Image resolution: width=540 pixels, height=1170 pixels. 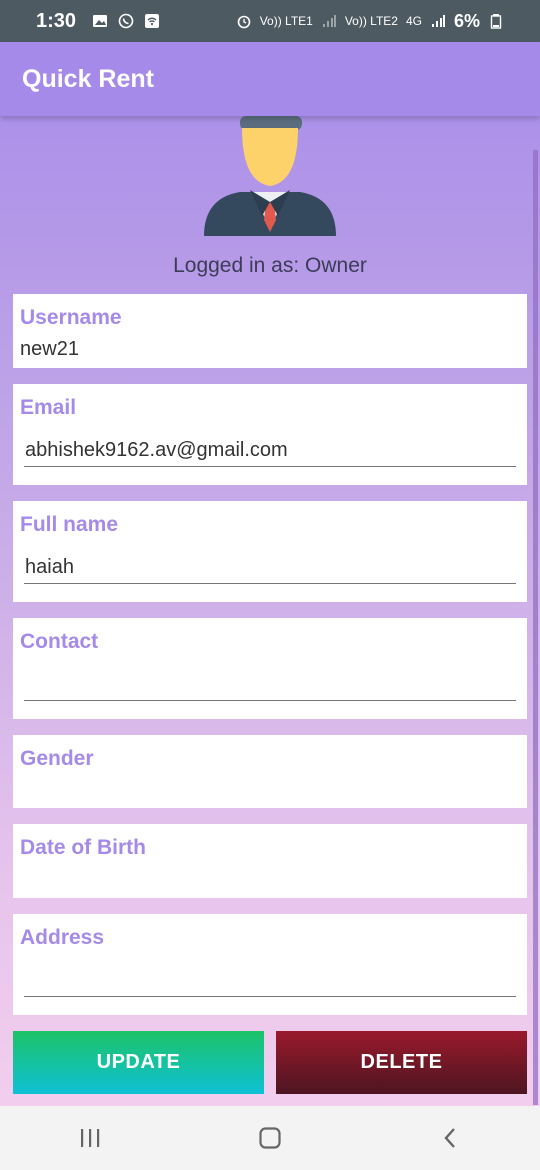 What do you see at coordinates (270, 176) in the screenshot?
I see `avatar` at bounding box center [270, 176].